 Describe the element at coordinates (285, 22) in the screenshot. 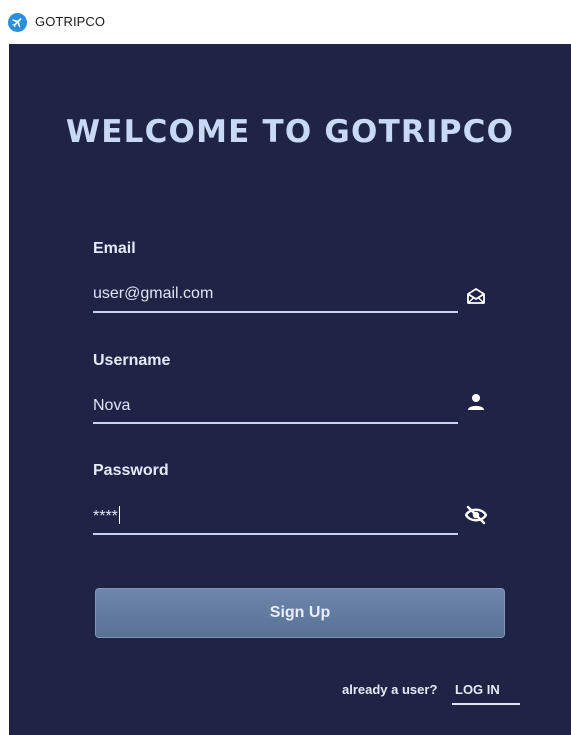

I see `title-bar: GOTRIPCO` at that location.